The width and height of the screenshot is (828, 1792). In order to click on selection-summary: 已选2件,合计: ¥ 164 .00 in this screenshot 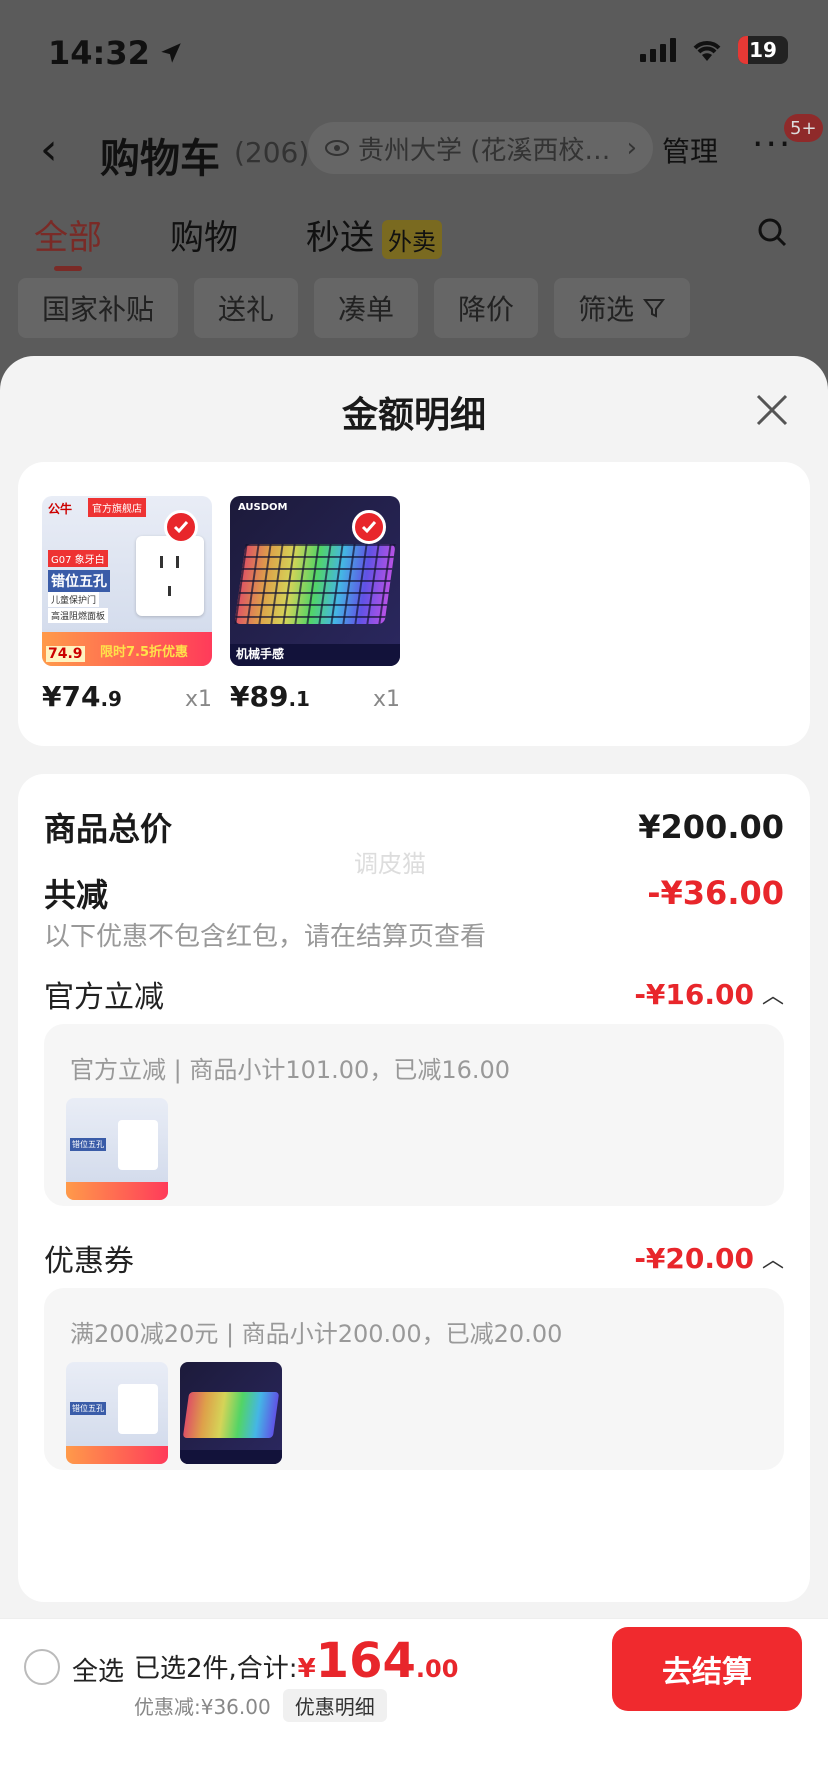, I will do `click(296, 1661)`.